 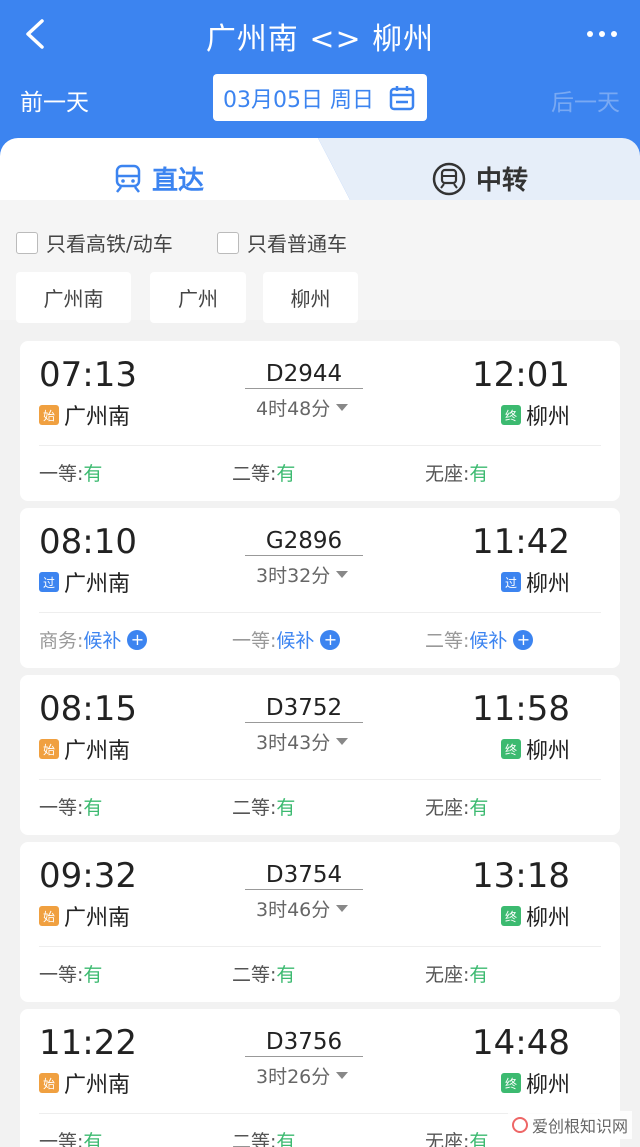 I want to click on date-label: 03月05日 周日, so click(x=298, y=100).